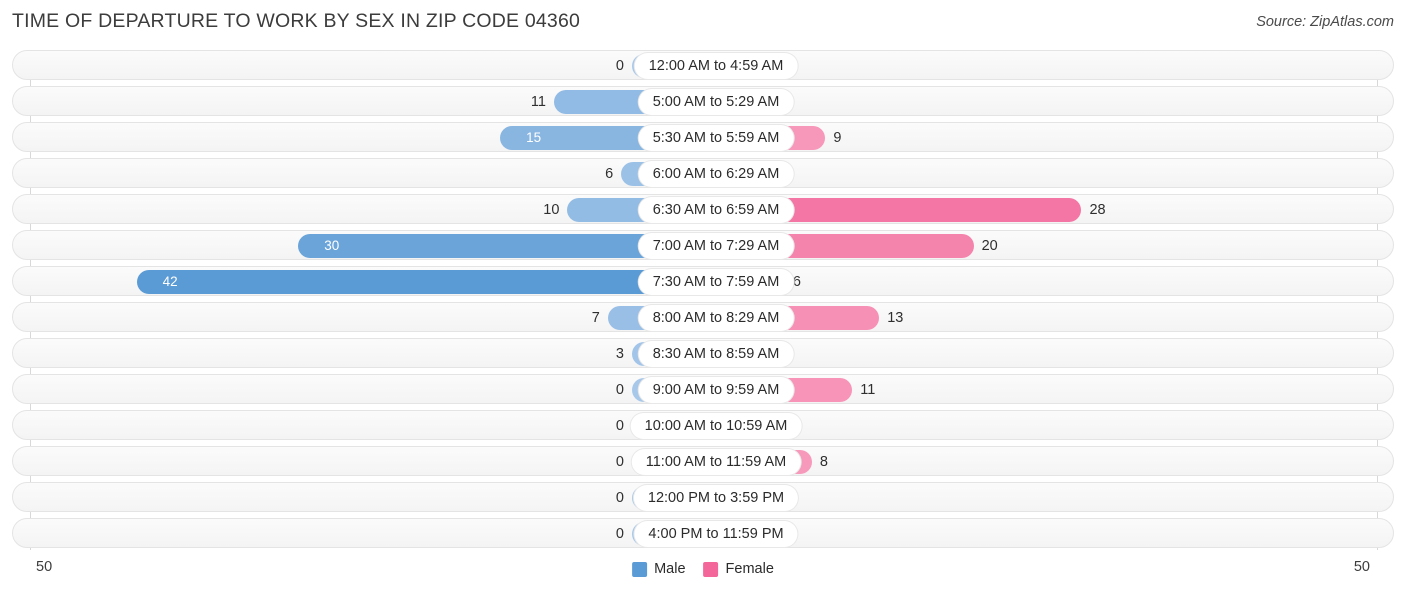 The width and height of the screenshot is (1406, 595). What do you see at coordinates (1097, 210) in the screenshot?
I see `bar-value-female: 28` at bounding box center [1097, 210].